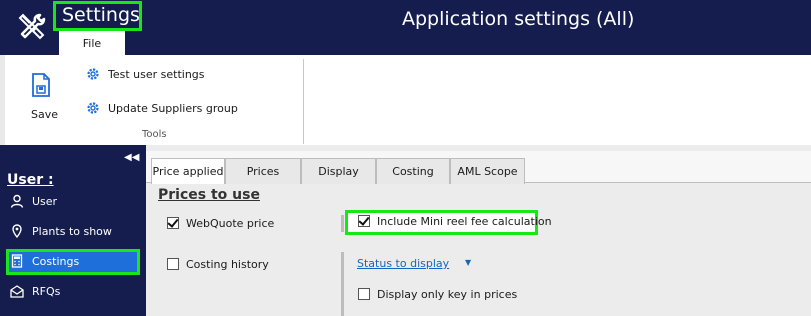 This screenshot has height=316, width=811. Describe the element at coordinates (17, 261) in the screenshot. I see `calculator-icon` at that location.